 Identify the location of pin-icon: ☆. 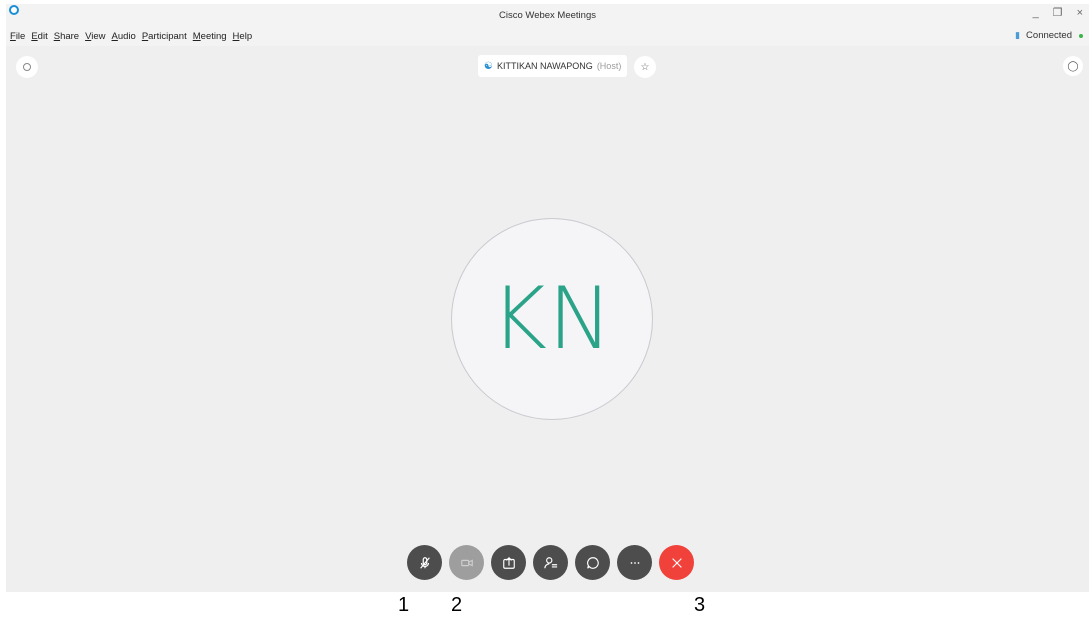
(645, 67).